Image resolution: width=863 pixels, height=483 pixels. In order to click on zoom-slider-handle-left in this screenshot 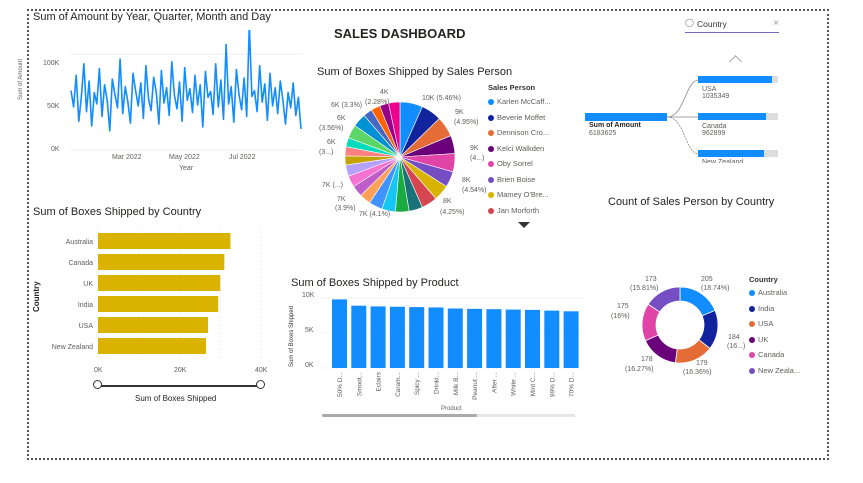, I will do `click(97, 384)`.